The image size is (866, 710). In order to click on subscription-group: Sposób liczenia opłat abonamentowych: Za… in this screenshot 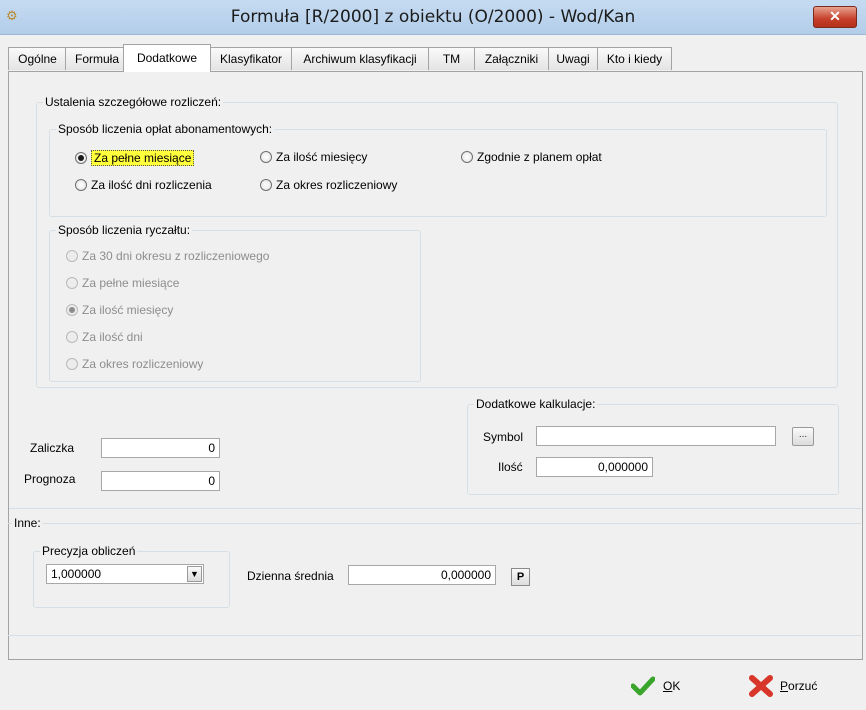, I will do `click(438, 169)`.